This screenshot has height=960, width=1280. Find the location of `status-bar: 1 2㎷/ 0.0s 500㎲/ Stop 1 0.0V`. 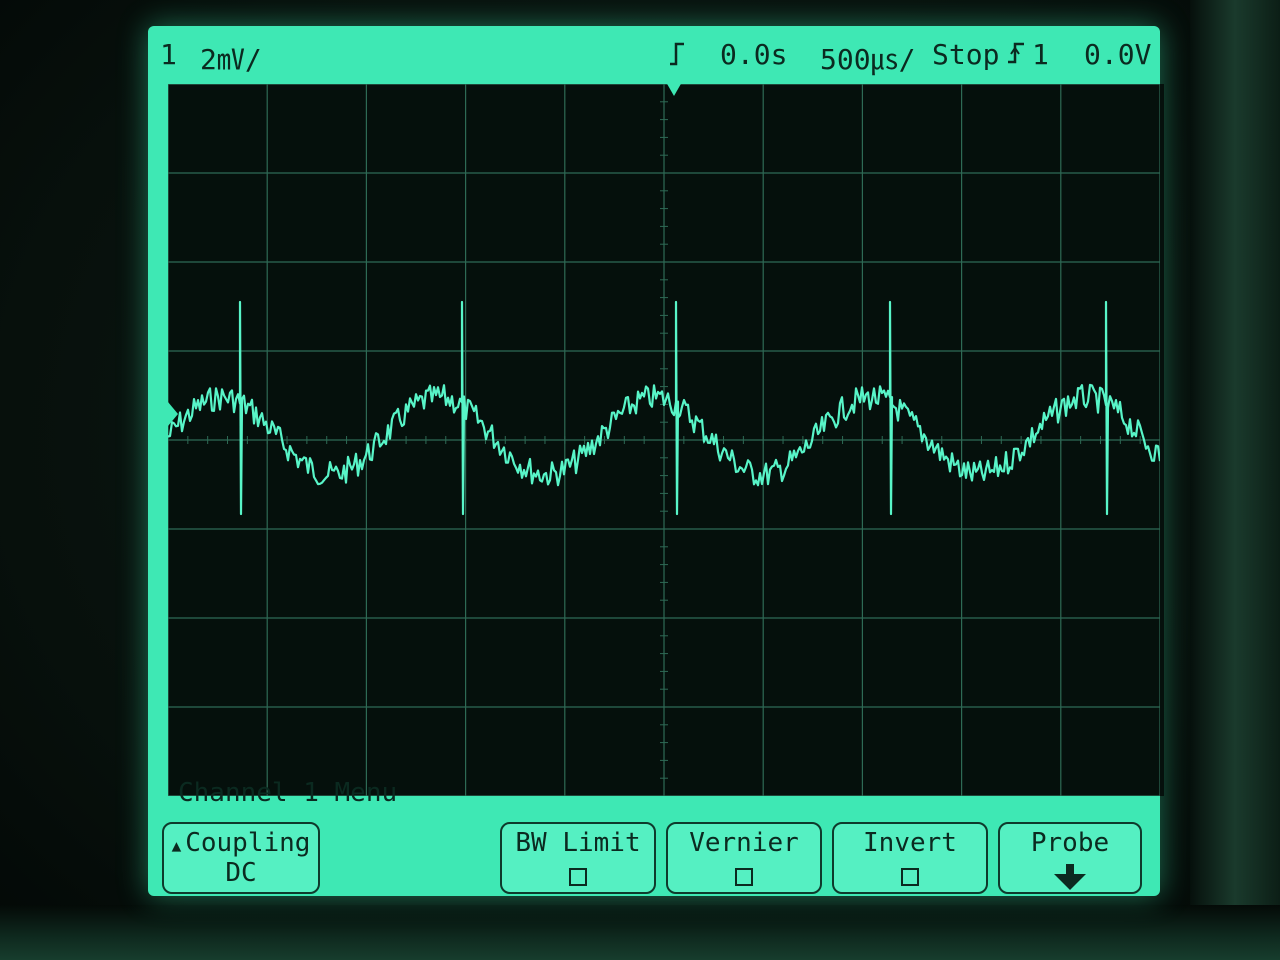

status-bar: 1 2㎷/ 0.0s 500㎲/ Stop 1 0.0V is located at coordinates (654, 55).